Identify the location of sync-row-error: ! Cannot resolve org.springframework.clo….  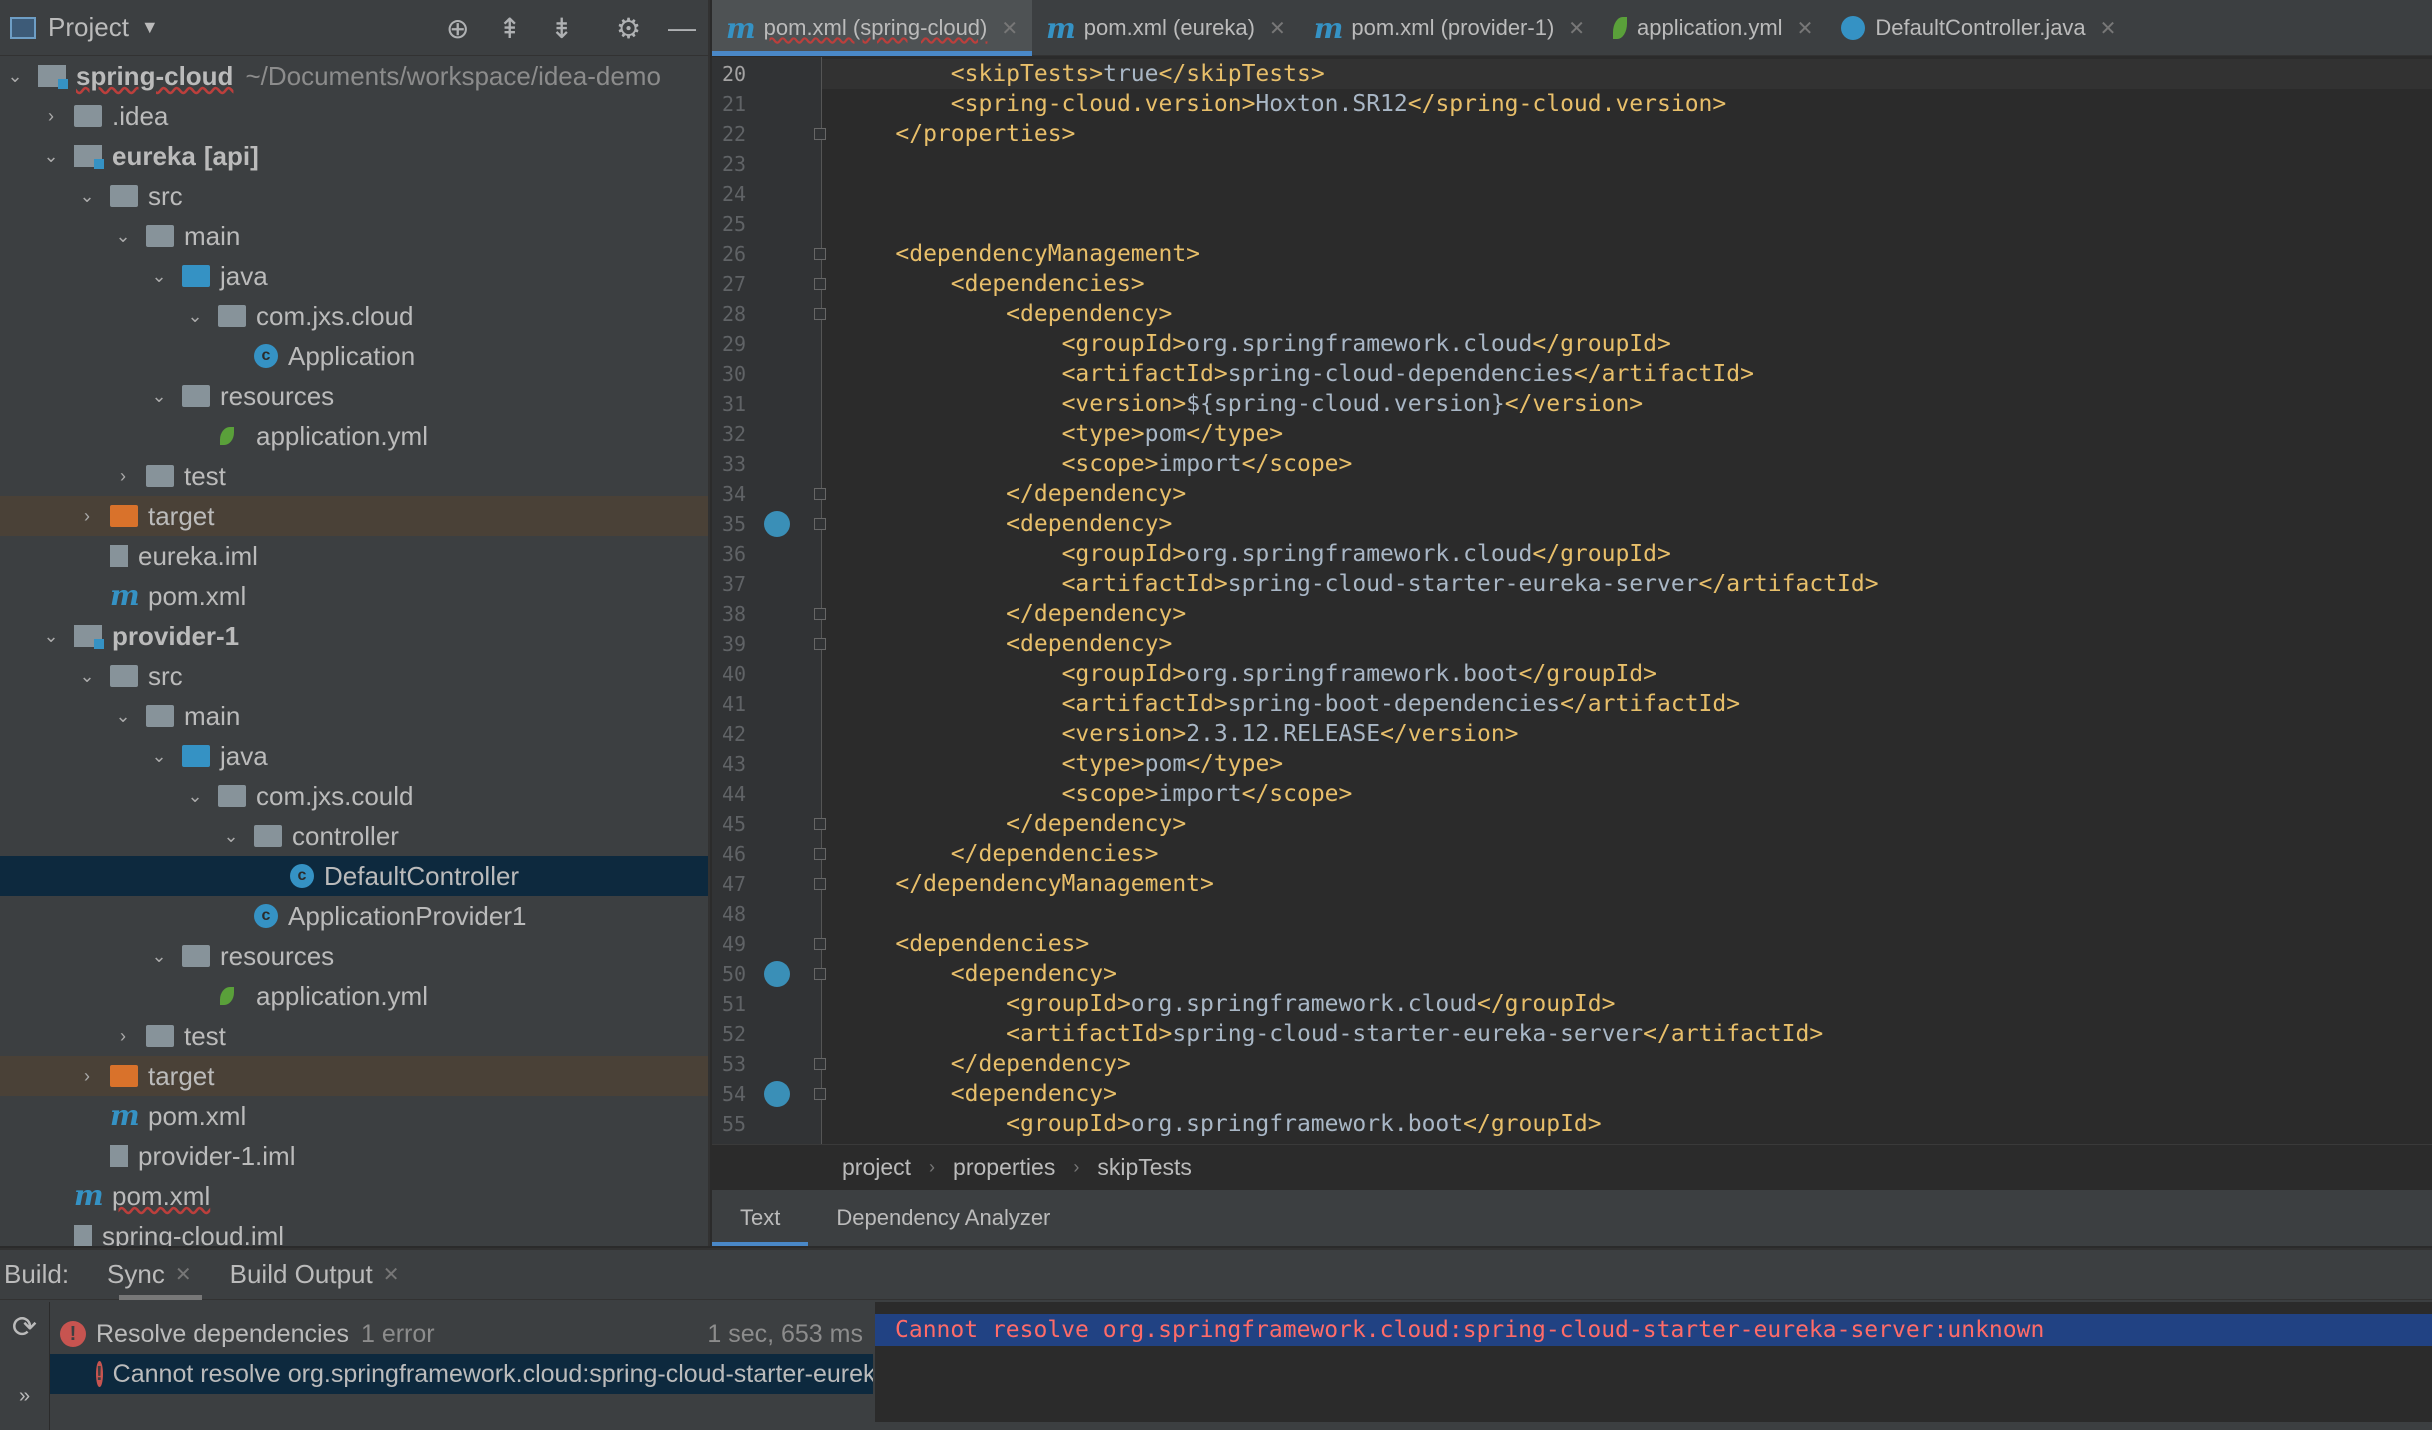
(461, 1374).